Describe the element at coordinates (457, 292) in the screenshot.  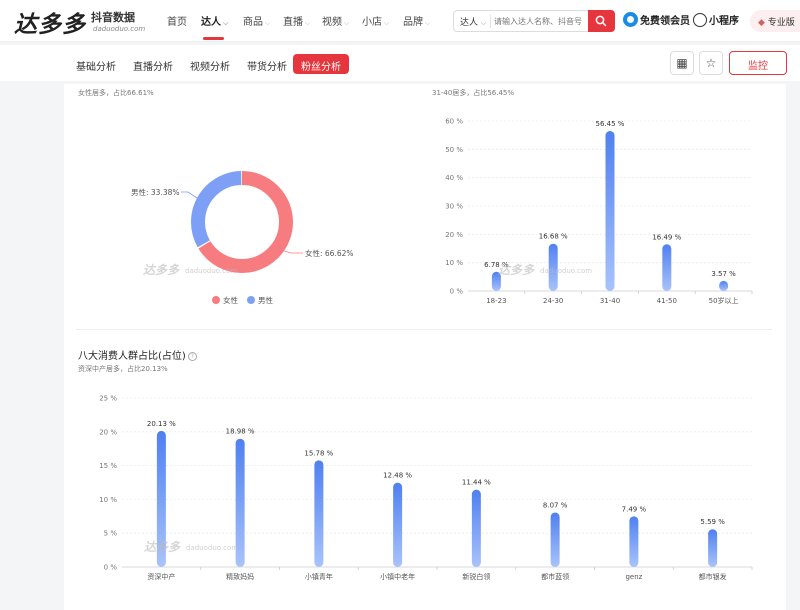
I see `age-ytick: 0 %` at that location.